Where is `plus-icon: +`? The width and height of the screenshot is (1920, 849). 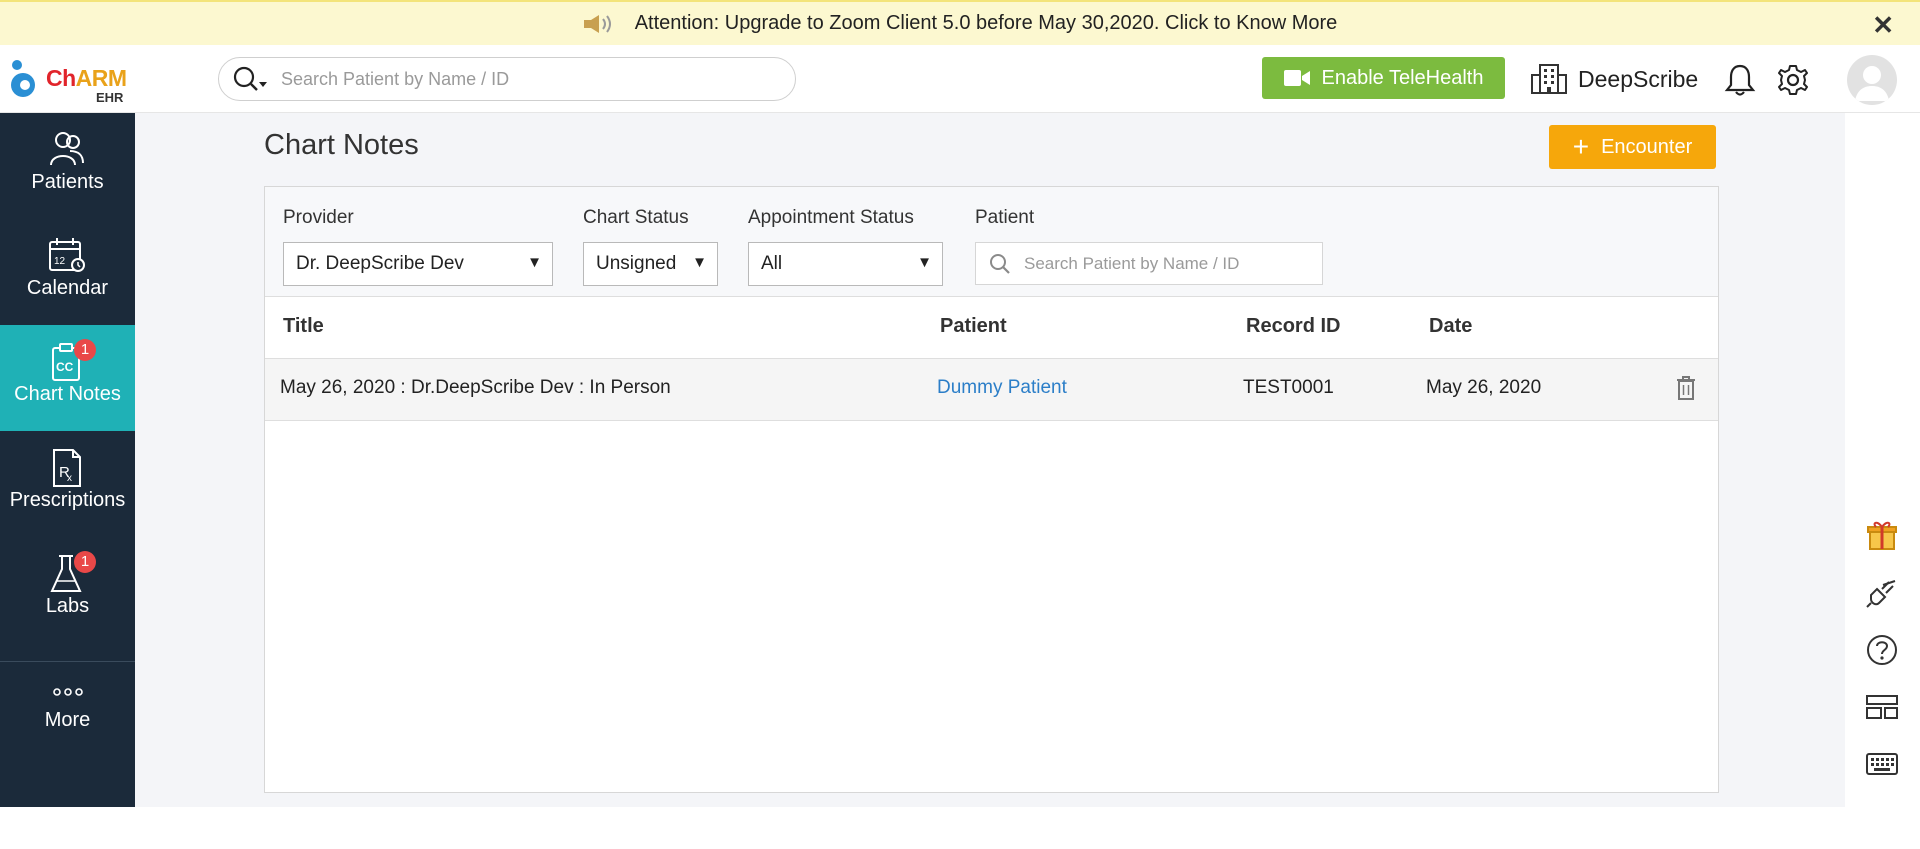
plus-icon: + is located at coordinates (1581, 146).